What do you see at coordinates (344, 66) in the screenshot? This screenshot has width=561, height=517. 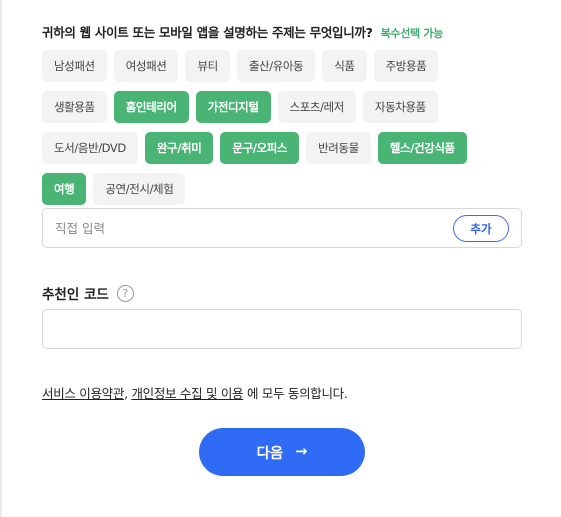 I see `topic-chip: 식품` at bounding box center [344, 66].